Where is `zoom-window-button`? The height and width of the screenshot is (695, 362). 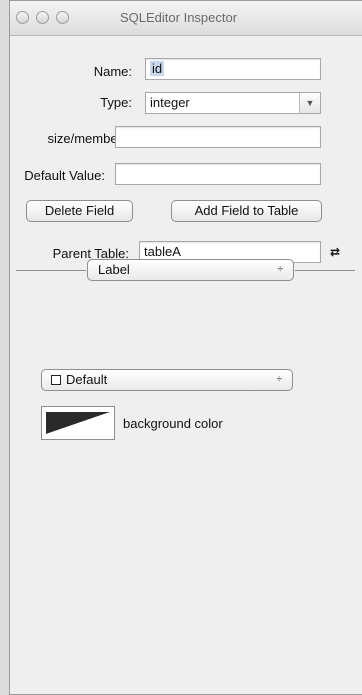
zoom-window-button is located at coordinates (62, 17).